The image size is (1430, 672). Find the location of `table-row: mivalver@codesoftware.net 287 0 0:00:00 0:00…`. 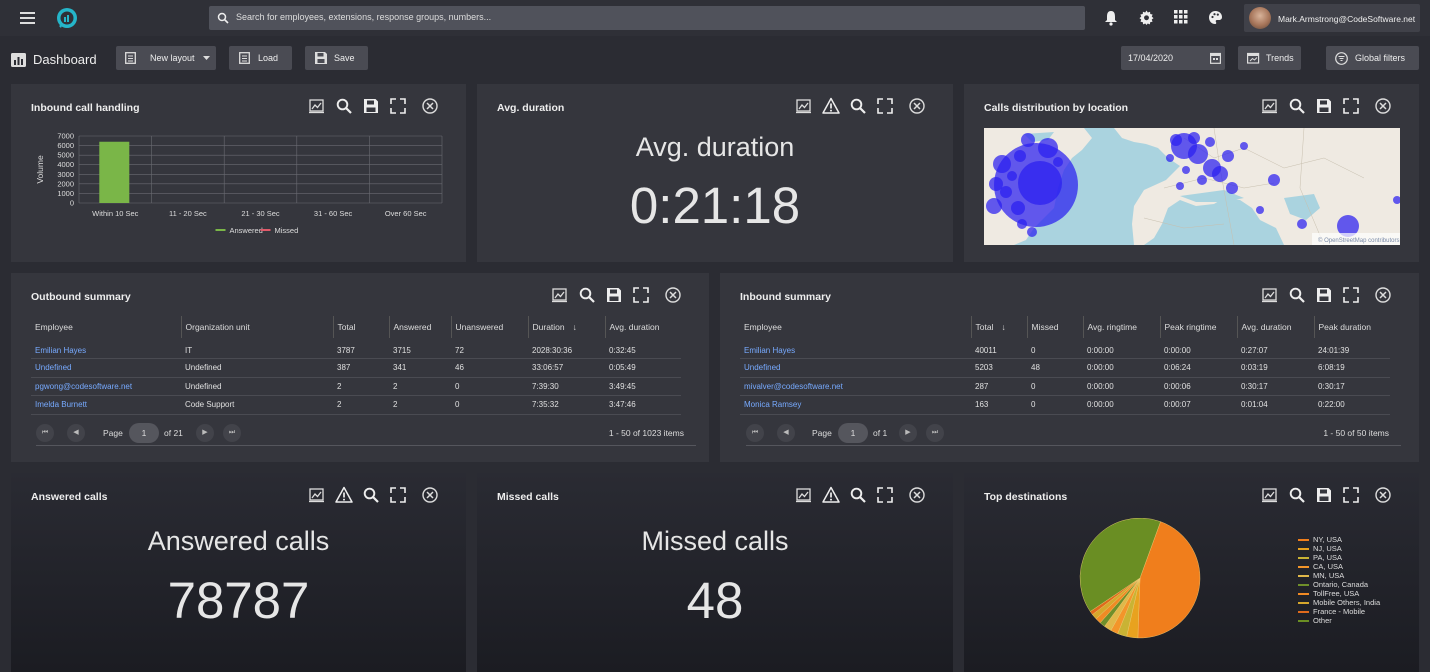

table-row: mivalver@codesoftware.net 287 0 0:00:00 0:00… is located at coordinates (1065, 386).